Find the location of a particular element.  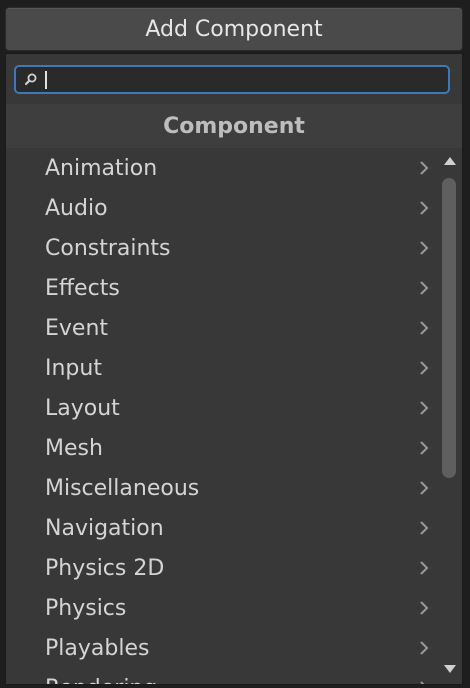

scroll-down-arrow-icon is located at coordinates (450, 669).